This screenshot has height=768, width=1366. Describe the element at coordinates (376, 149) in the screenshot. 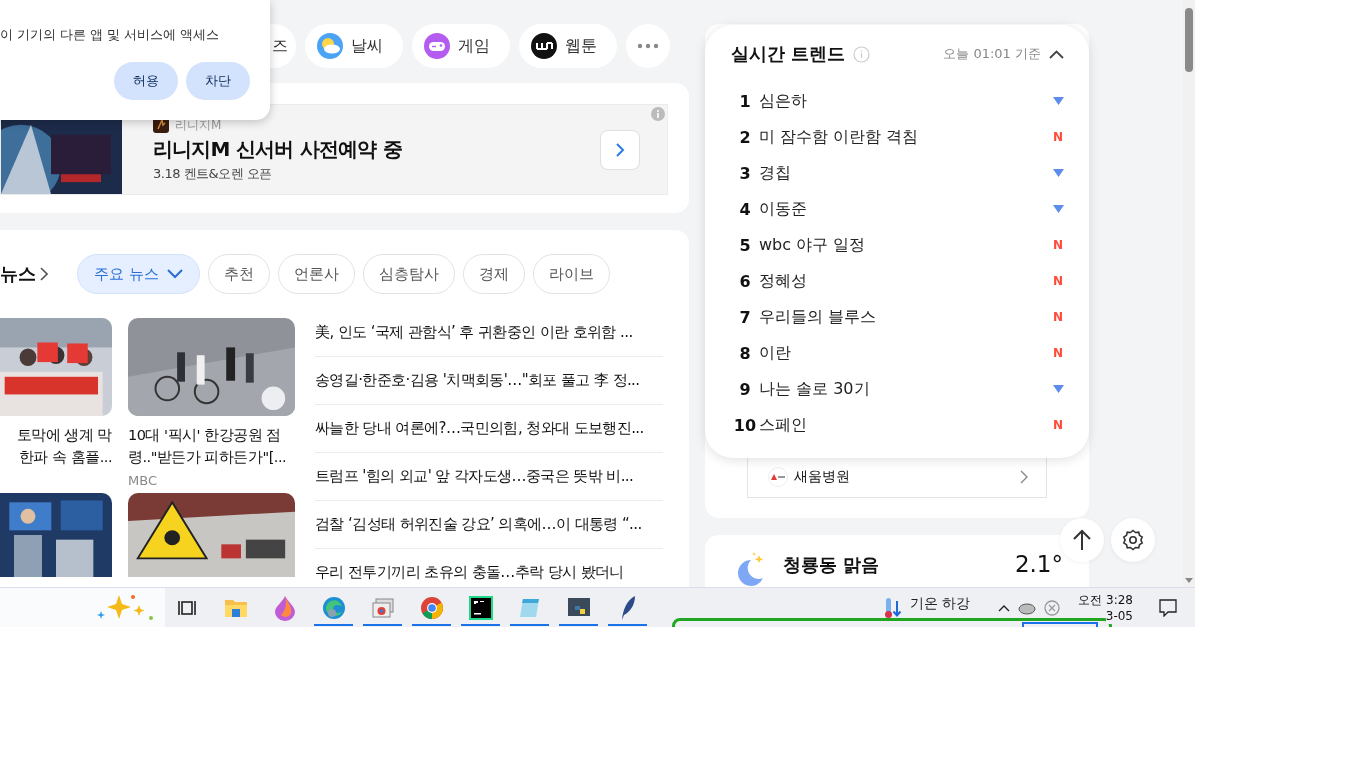

I see `ad-title: 리니지M 신서버 사전예약 중` at that location.